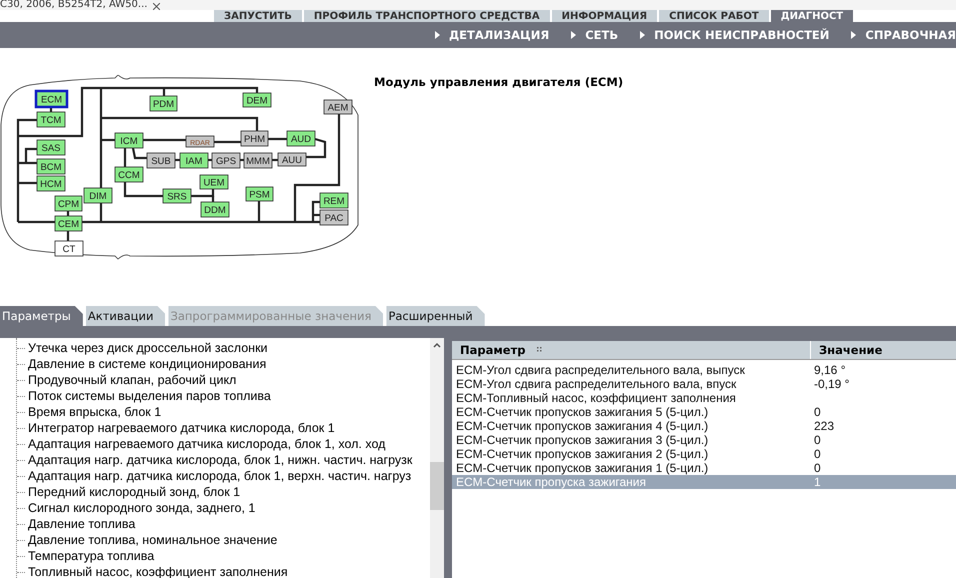 Image resolution: width=956 pixels, height=578 pixels. Describe the element at coordinates (582, 426) in the screenshot. I see `table-cell-text: ECM-Счетчик пропусков зажигания 4 (5-цил.)` at that location.